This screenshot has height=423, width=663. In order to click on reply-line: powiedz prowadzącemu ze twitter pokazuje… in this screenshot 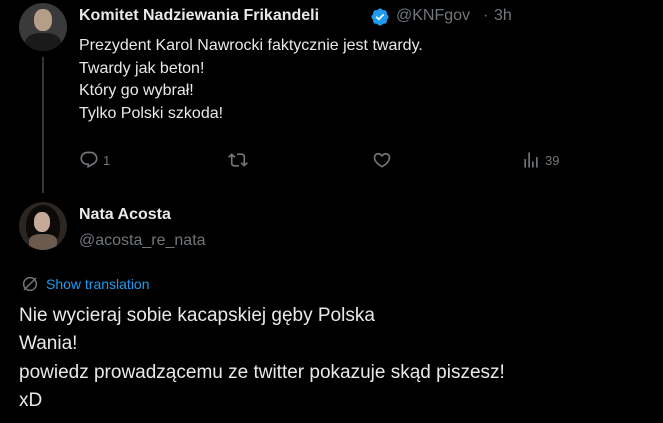, I will do `click(262, 372)`.